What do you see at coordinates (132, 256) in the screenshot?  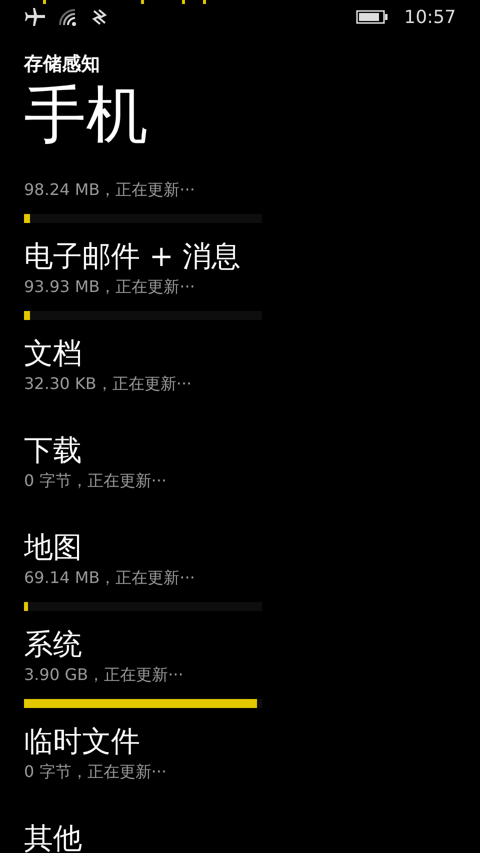 I see `storage-category: 电子邮件 + 消息` at bounding box center [132, 256].